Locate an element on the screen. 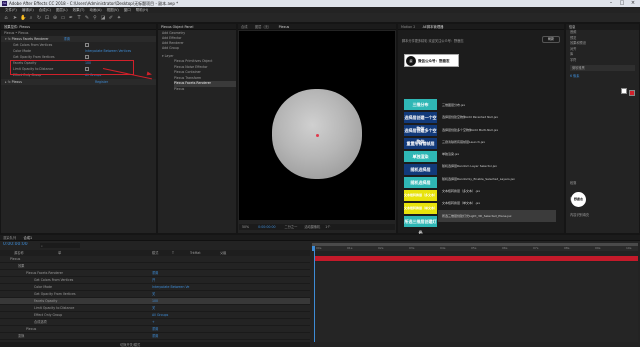 This screenshot has width=640, height=347. tab-render-queue: 渲染队列 is located at coordinates (9, 238).